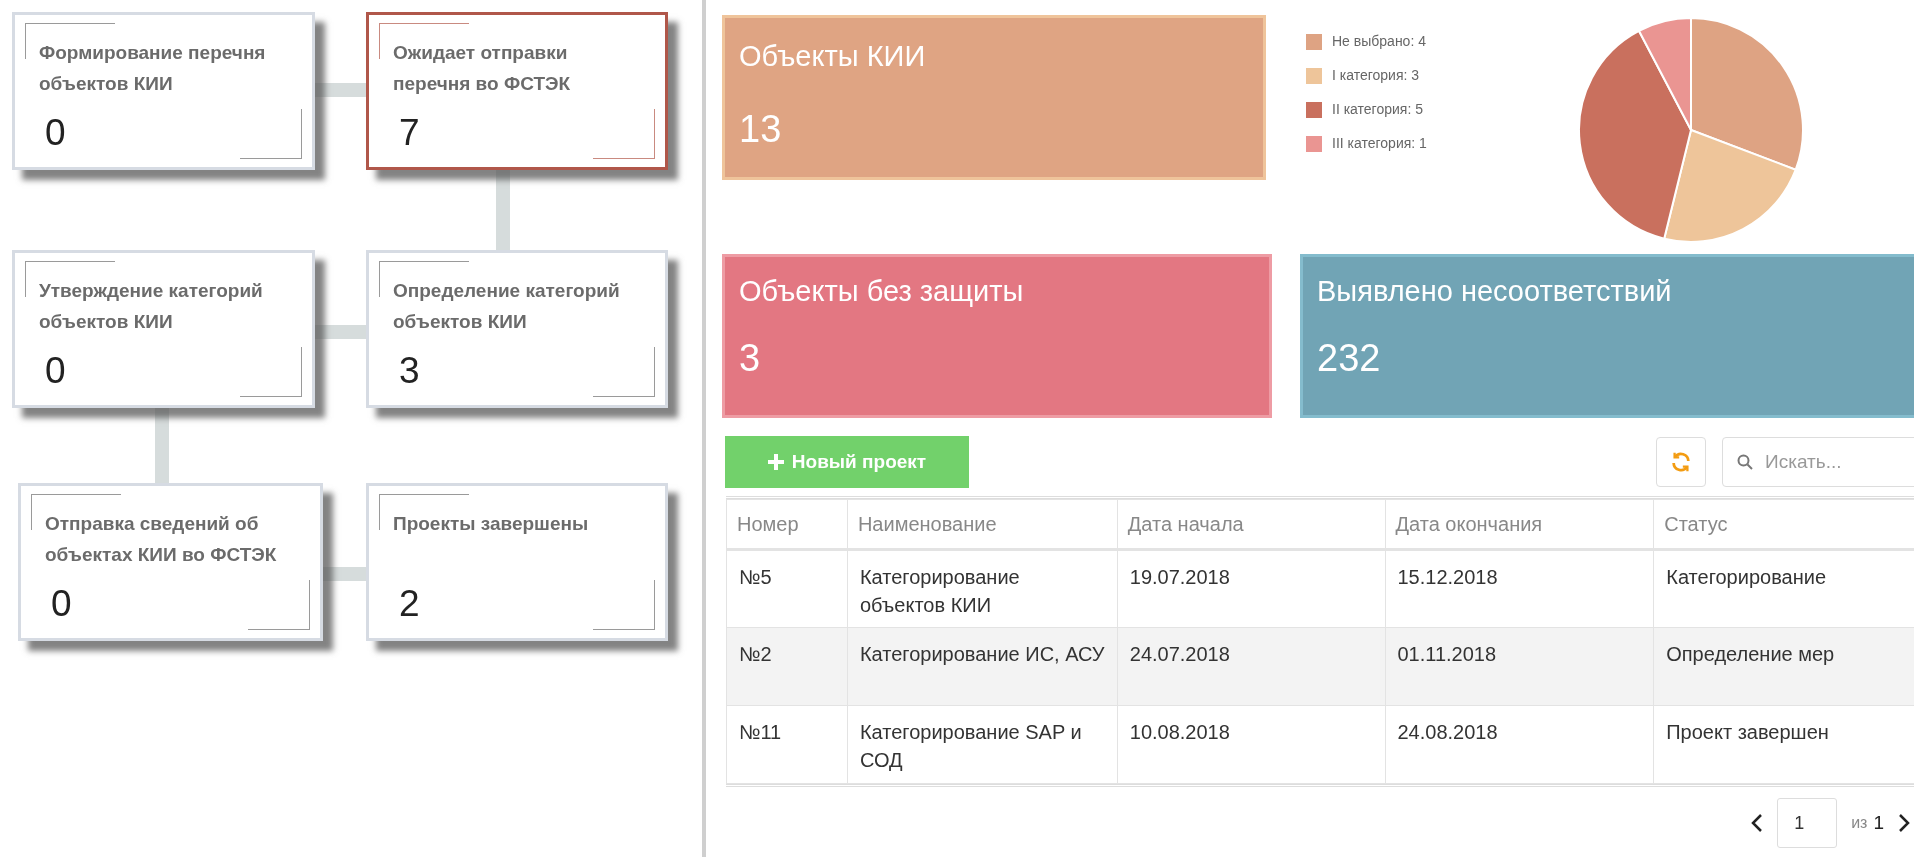 This screenshot has width=1914, height=857. What do you see at coordinates (982, 744) in the screenshot?
I see `table-cell: Категорирование SAP и СОД` at bounding box center [982, 744].